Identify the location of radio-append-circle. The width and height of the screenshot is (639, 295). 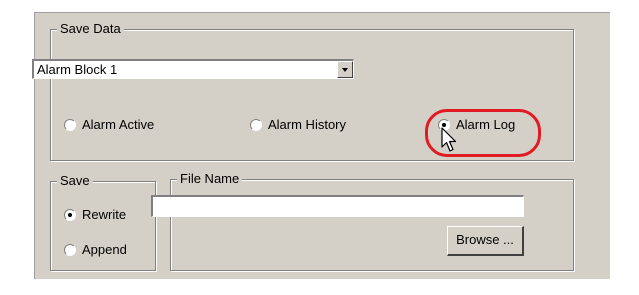
(70, 249).